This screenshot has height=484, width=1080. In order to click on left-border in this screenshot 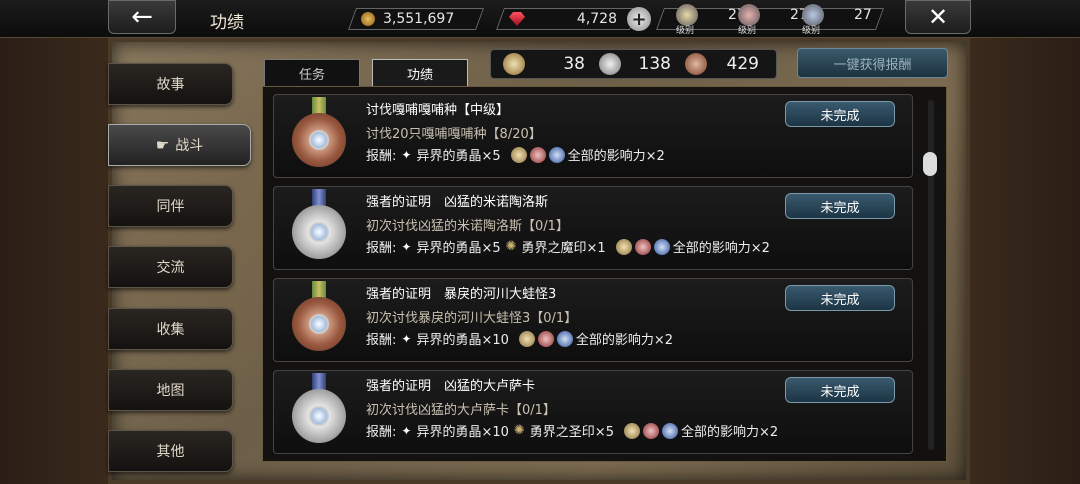, I will do `click(54, 242)`.